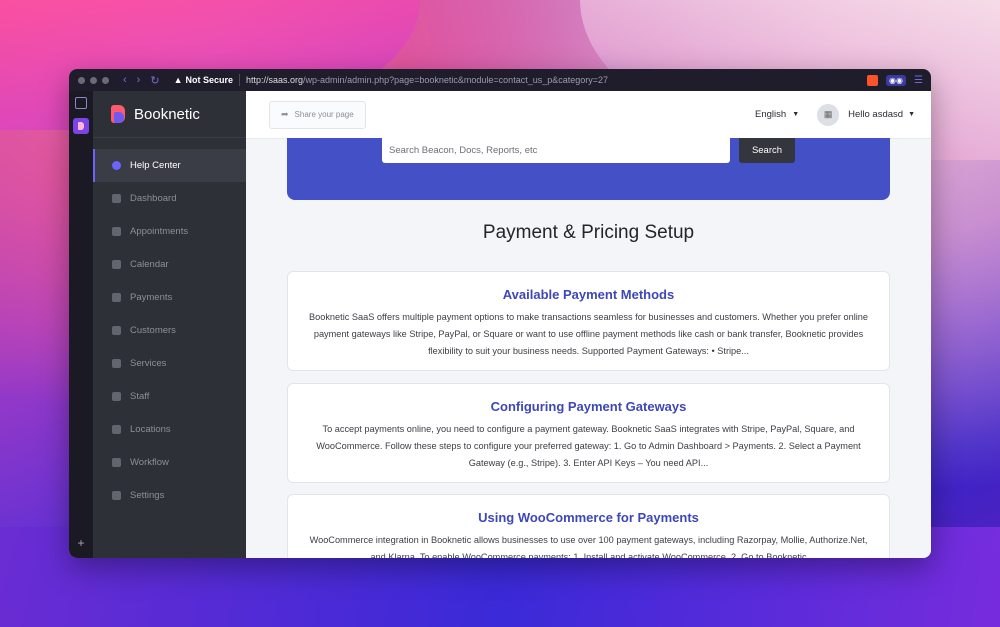 The height and width of the screenshot is (627, 1000). I want to click on user-greeting: Hello asdasd, so click(876, 114).